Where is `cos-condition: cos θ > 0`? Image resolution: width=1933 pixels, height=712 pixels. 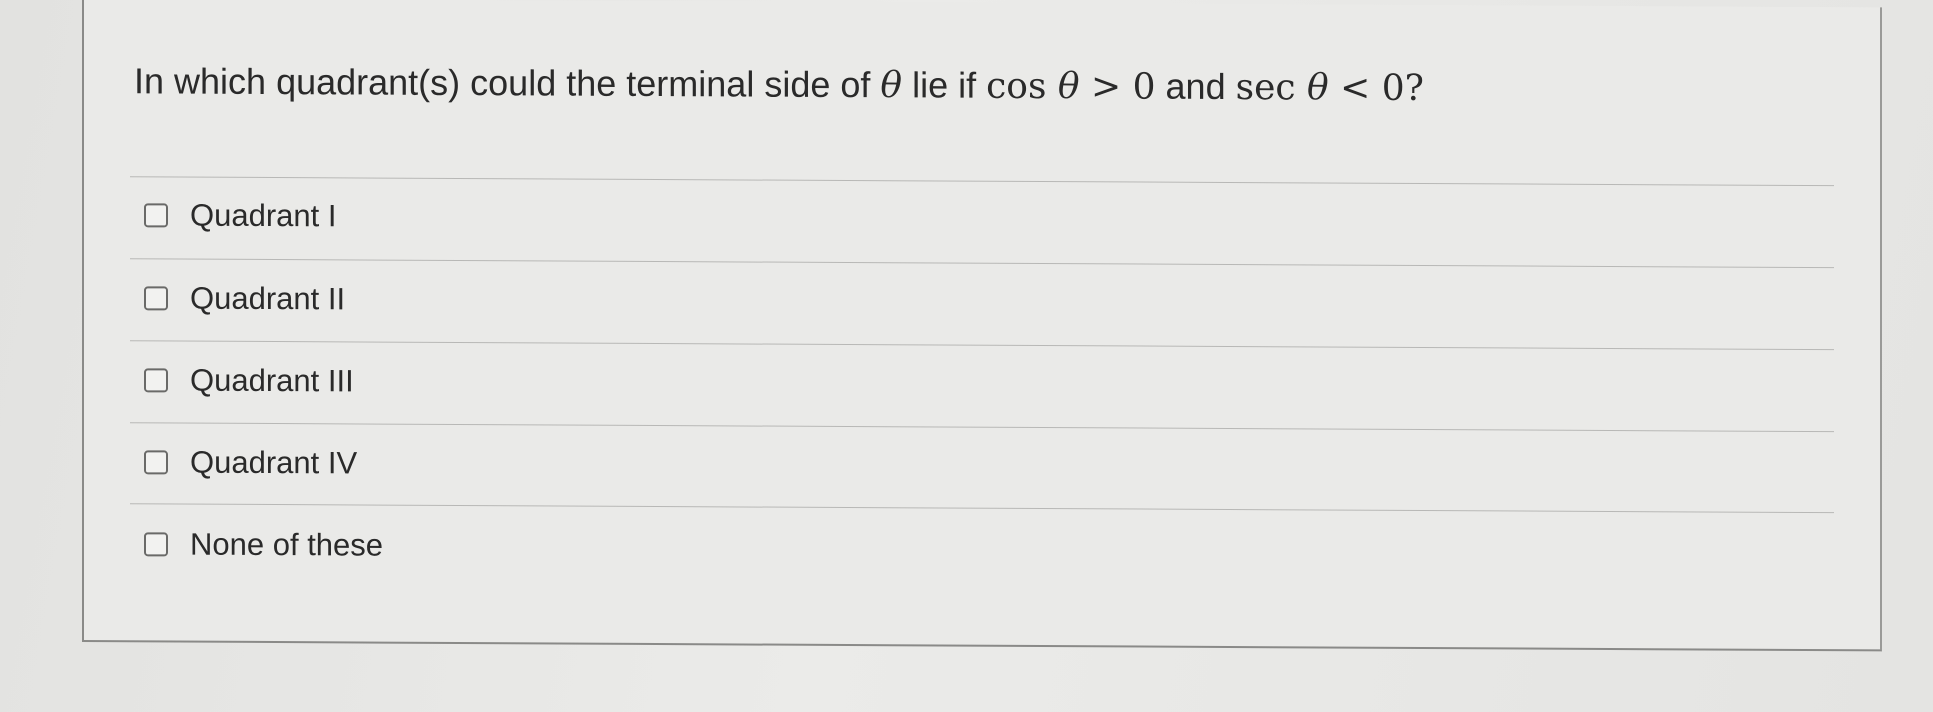
cos-condition: cos θ > 0 is located at coordinates (1071, 86).